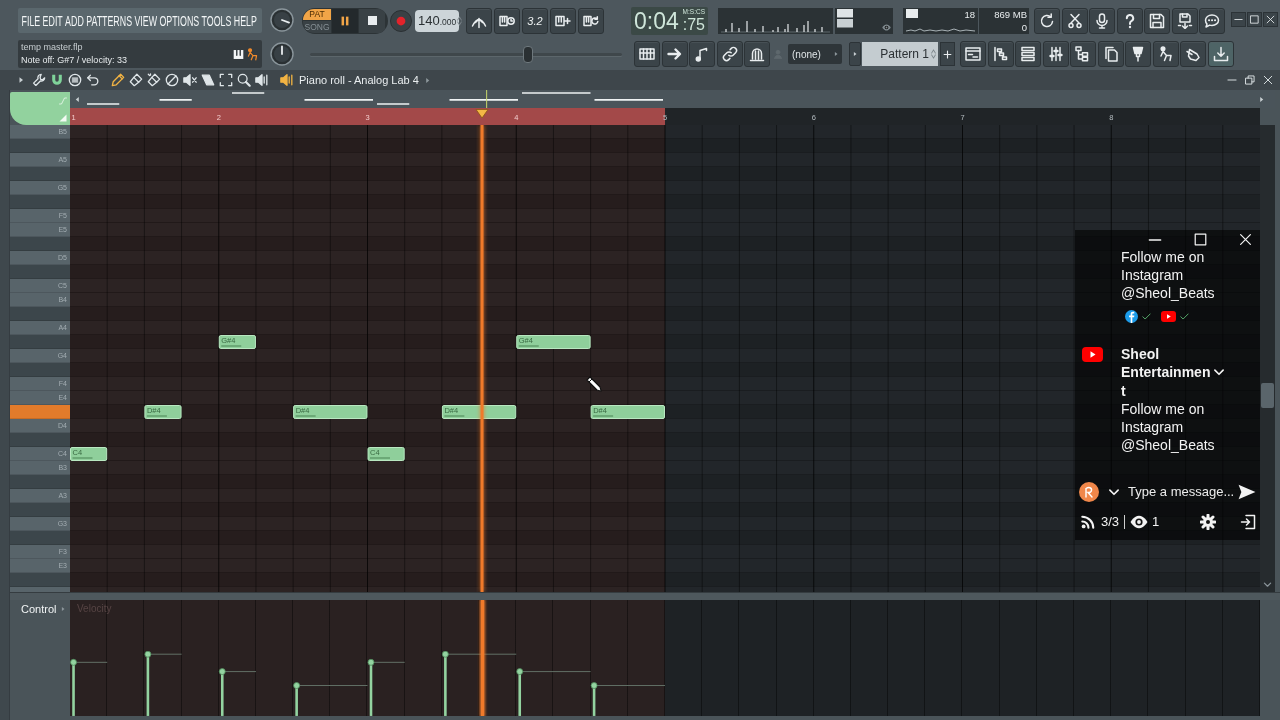 The width and height of the screenshot is (1280, 720). I want to click on menu-item: VIEW, so click(146, 20).